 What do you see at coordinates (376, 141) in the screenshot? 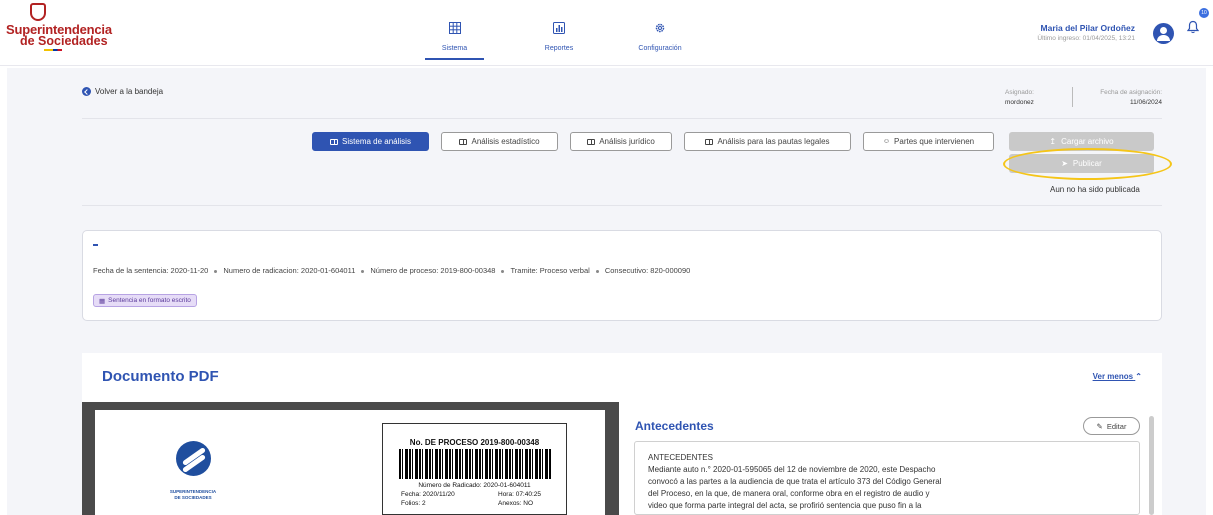
I see `tab-label: Sistema de análisis` at bounding box center [376, 141].